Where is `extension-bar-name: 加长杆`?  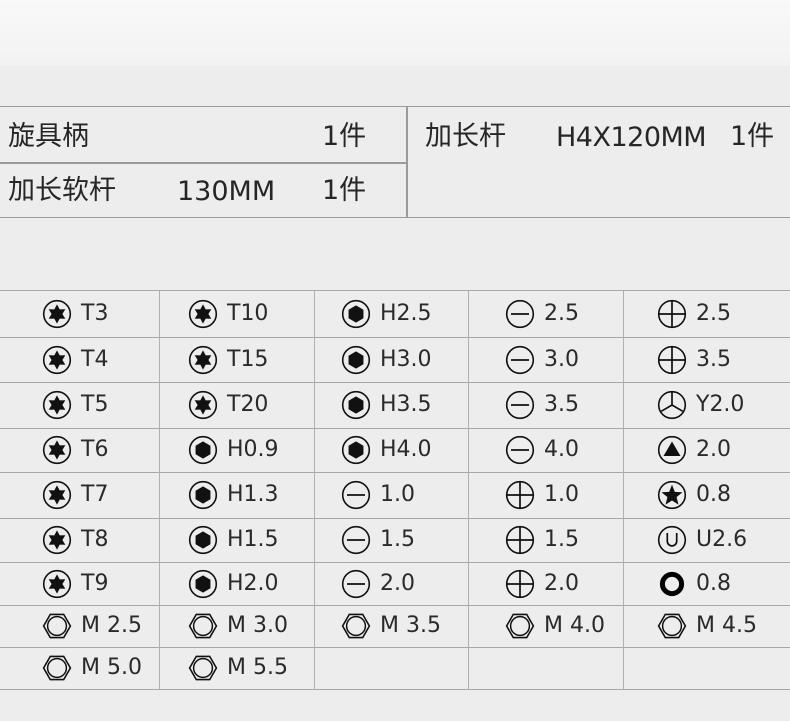 extension-bar-name: 加长杆 is located at coordinates (465, 136).